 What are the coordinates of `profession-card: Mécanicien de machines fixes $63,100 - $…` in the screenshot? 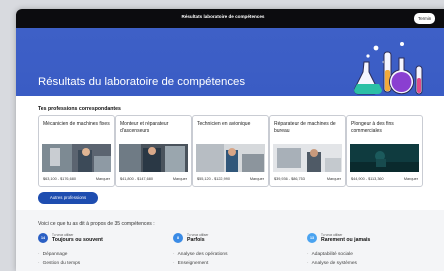 It's located at (76, 151).